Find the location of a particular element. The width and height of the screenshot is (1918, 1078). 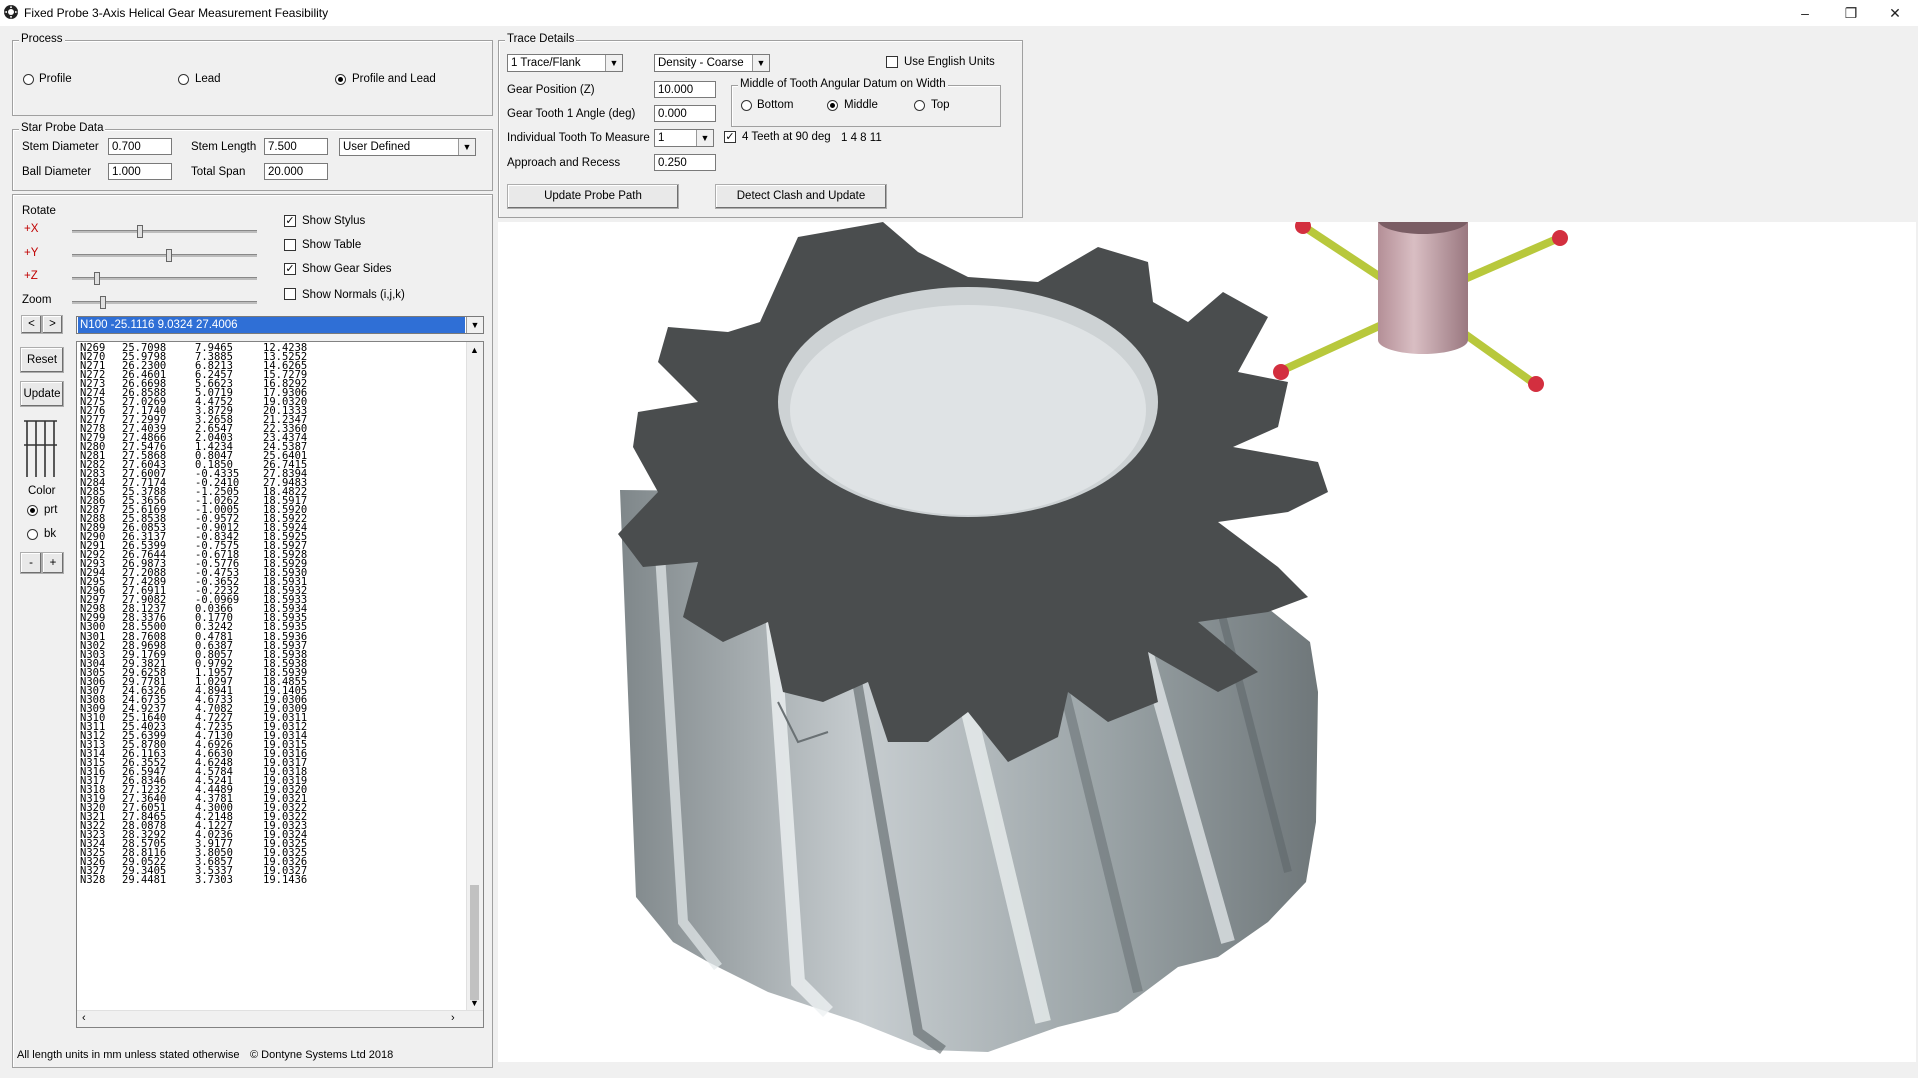

radio-datum-bottom is located at coordinates (746, 105).